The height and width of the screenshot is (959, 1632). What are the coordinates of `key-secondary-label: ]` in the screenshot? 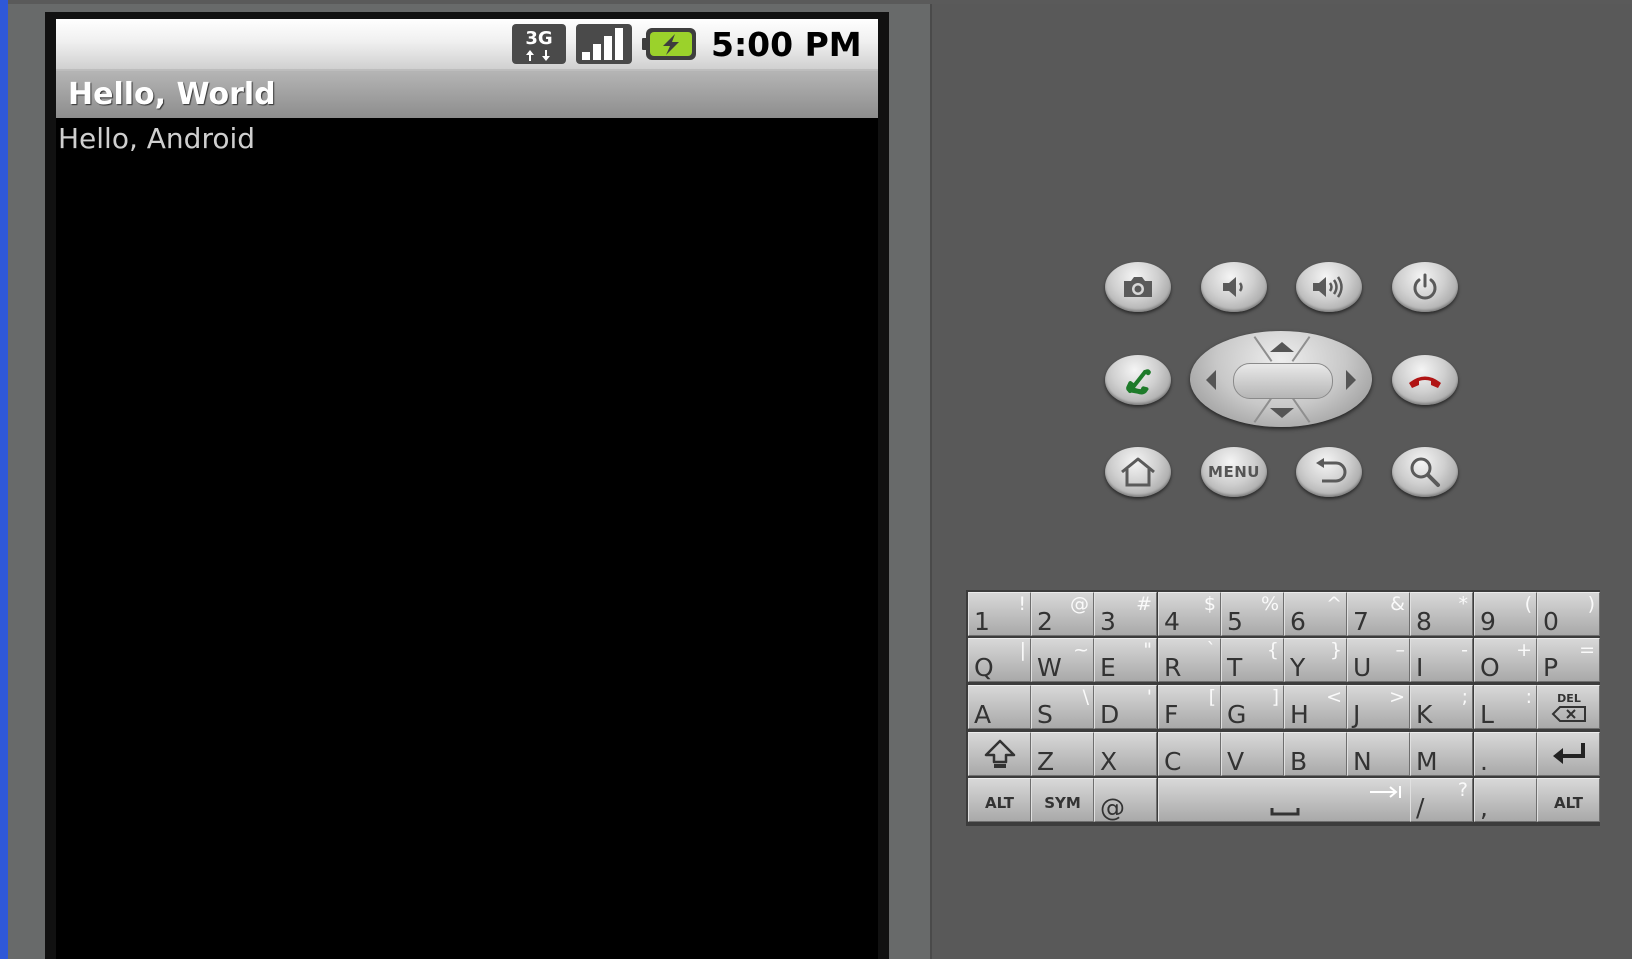 It's located at (1275, 697).